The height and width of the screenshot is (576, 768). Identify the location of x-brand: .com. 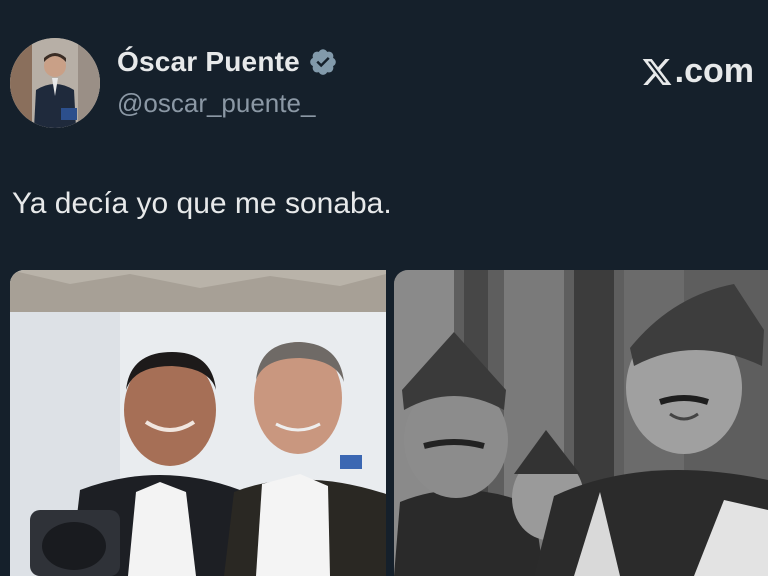
(697, 71).